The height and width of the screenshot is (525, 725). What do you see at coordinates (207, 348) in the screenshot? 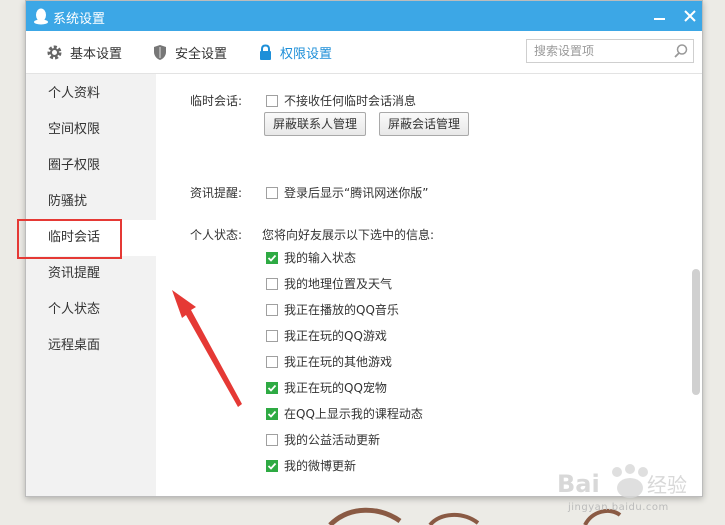
I see `annotation-arrow-icon` at bounding box center [207, 348].